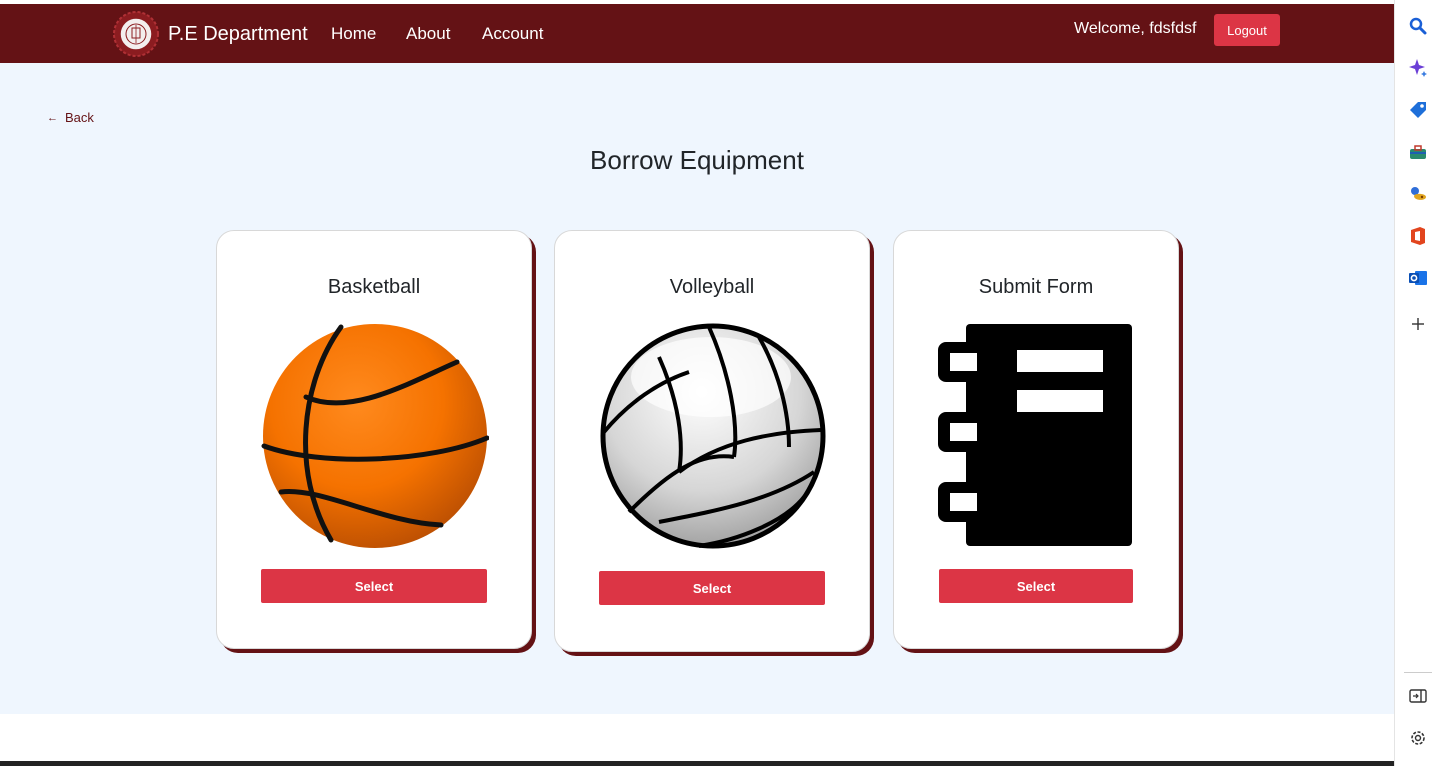 The width and height of the screenshot is (1440, 766). I want to click on search-icon, so click(1418, 26).